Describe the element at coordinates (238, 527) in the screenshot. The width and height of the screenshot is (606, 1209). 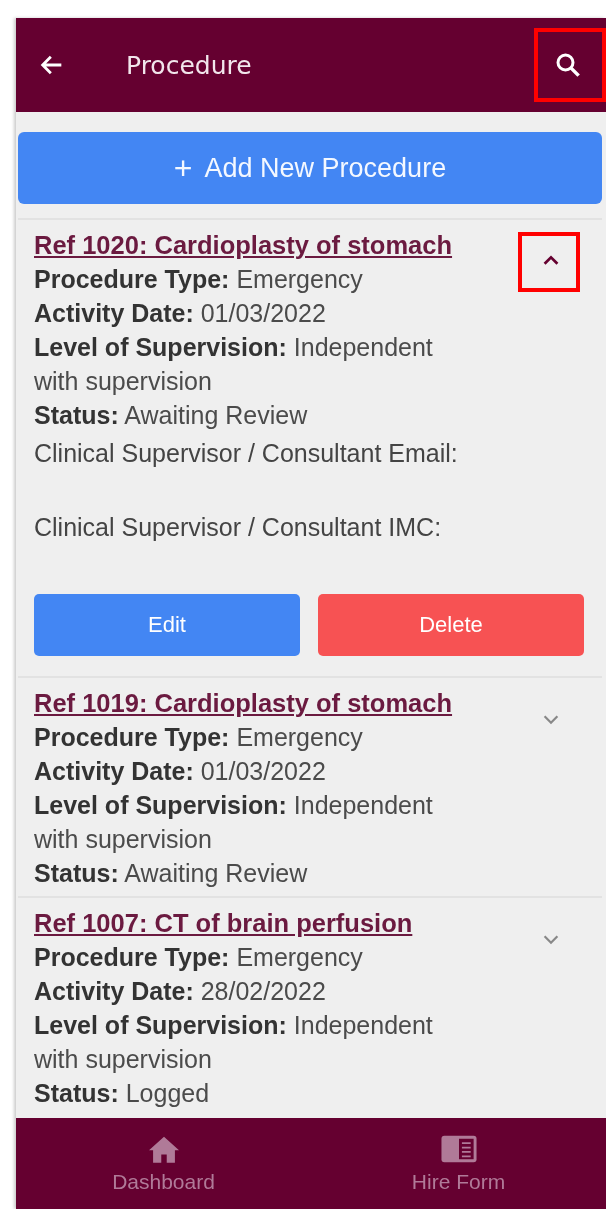
I see `detail-label: Clinical Supervisor / Consultant IMC:` at that location.